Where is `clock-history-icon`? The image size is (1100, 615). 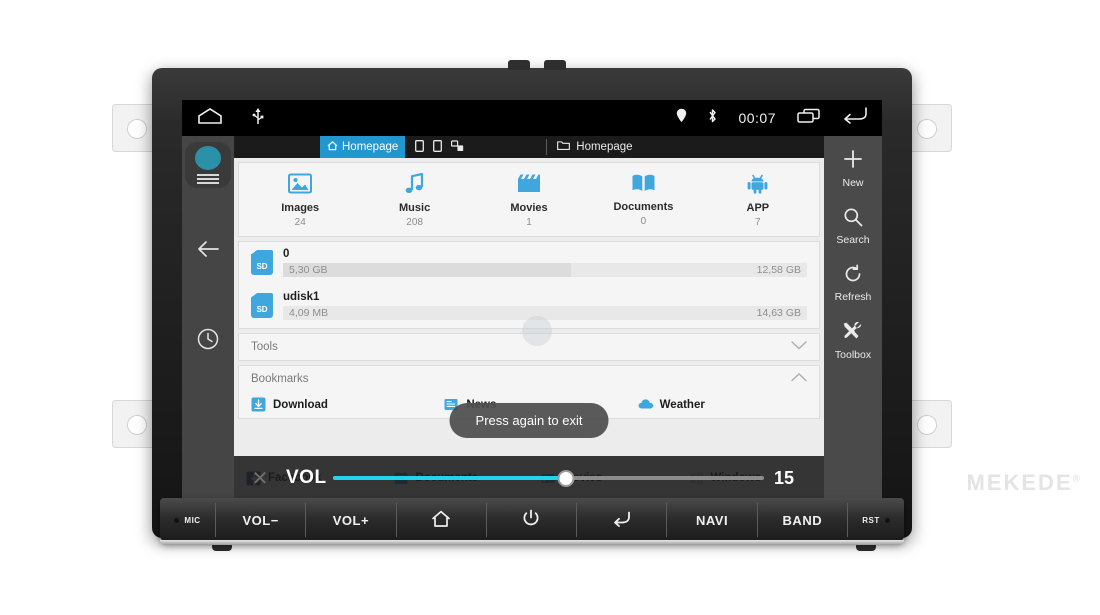
clock-history-icon is located at coordinates (208, 339).